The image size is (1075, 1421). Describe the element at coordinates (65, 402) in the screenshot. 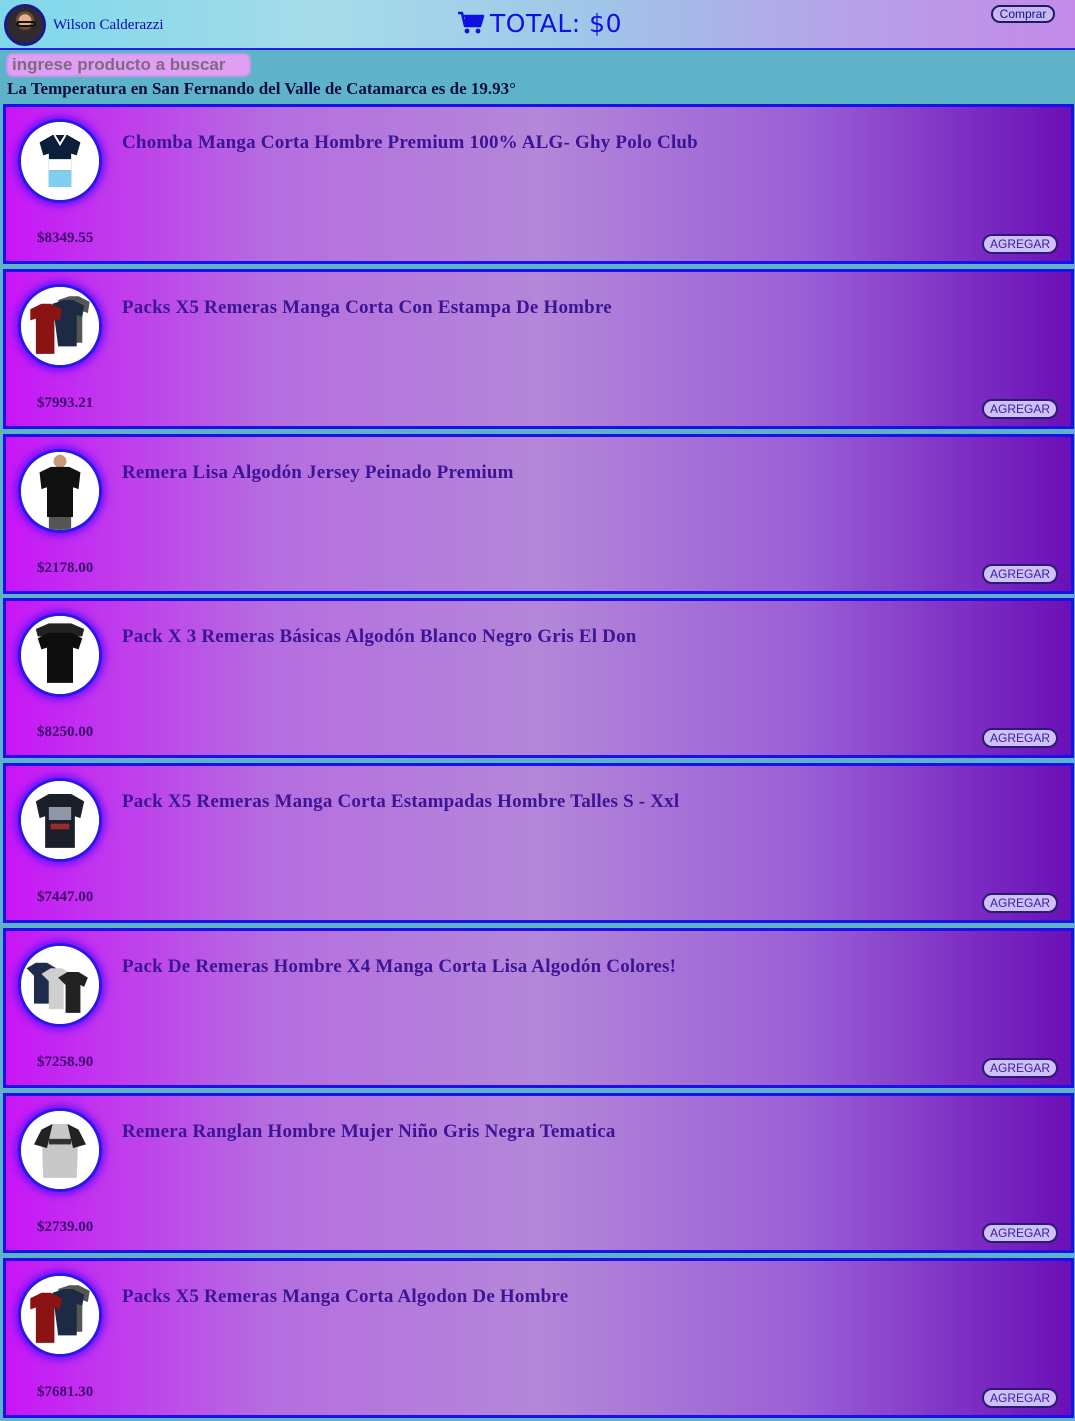

I see `product-price: $7993.21` at that location.